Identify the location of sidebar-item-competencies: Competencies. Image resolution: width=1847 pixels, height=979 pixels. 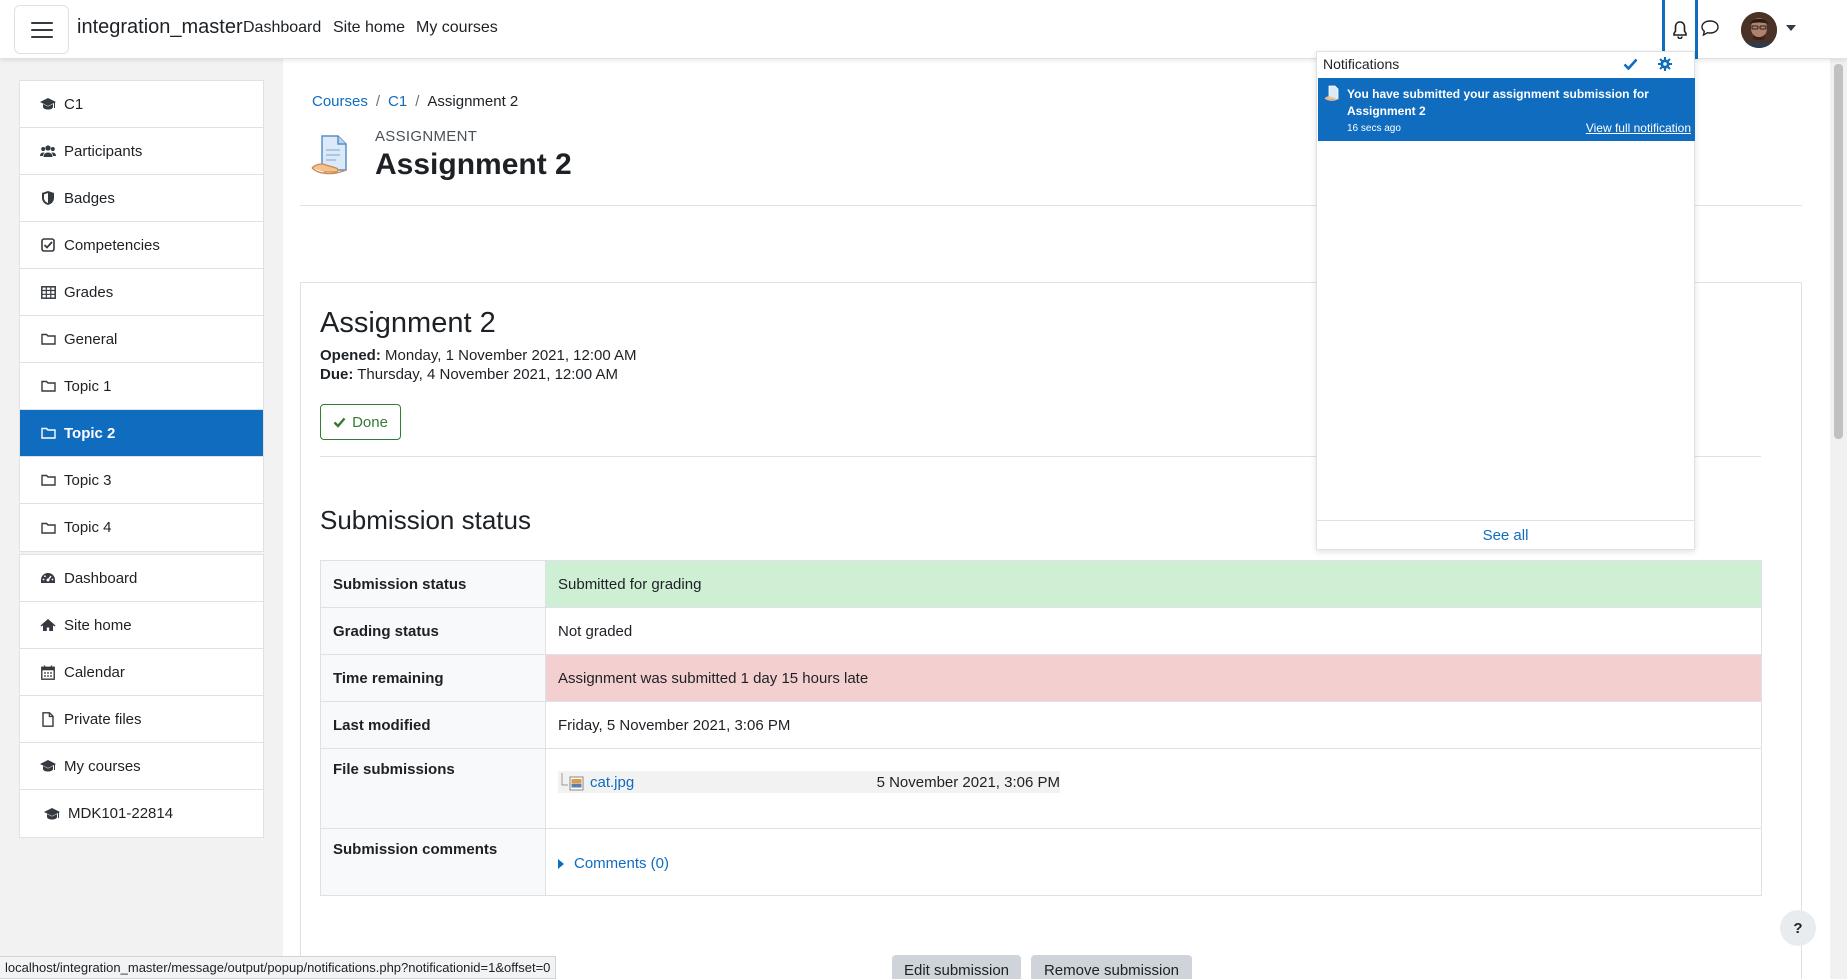
(141, 245).